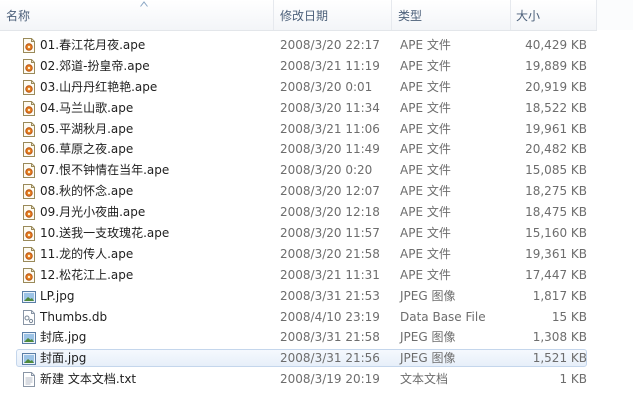 Image resolution: width=633 pixels, height=420 pixels. Describe the element at coordinates (144, 4) in the screenshot. I see `sort-ascending-icon` at that location.